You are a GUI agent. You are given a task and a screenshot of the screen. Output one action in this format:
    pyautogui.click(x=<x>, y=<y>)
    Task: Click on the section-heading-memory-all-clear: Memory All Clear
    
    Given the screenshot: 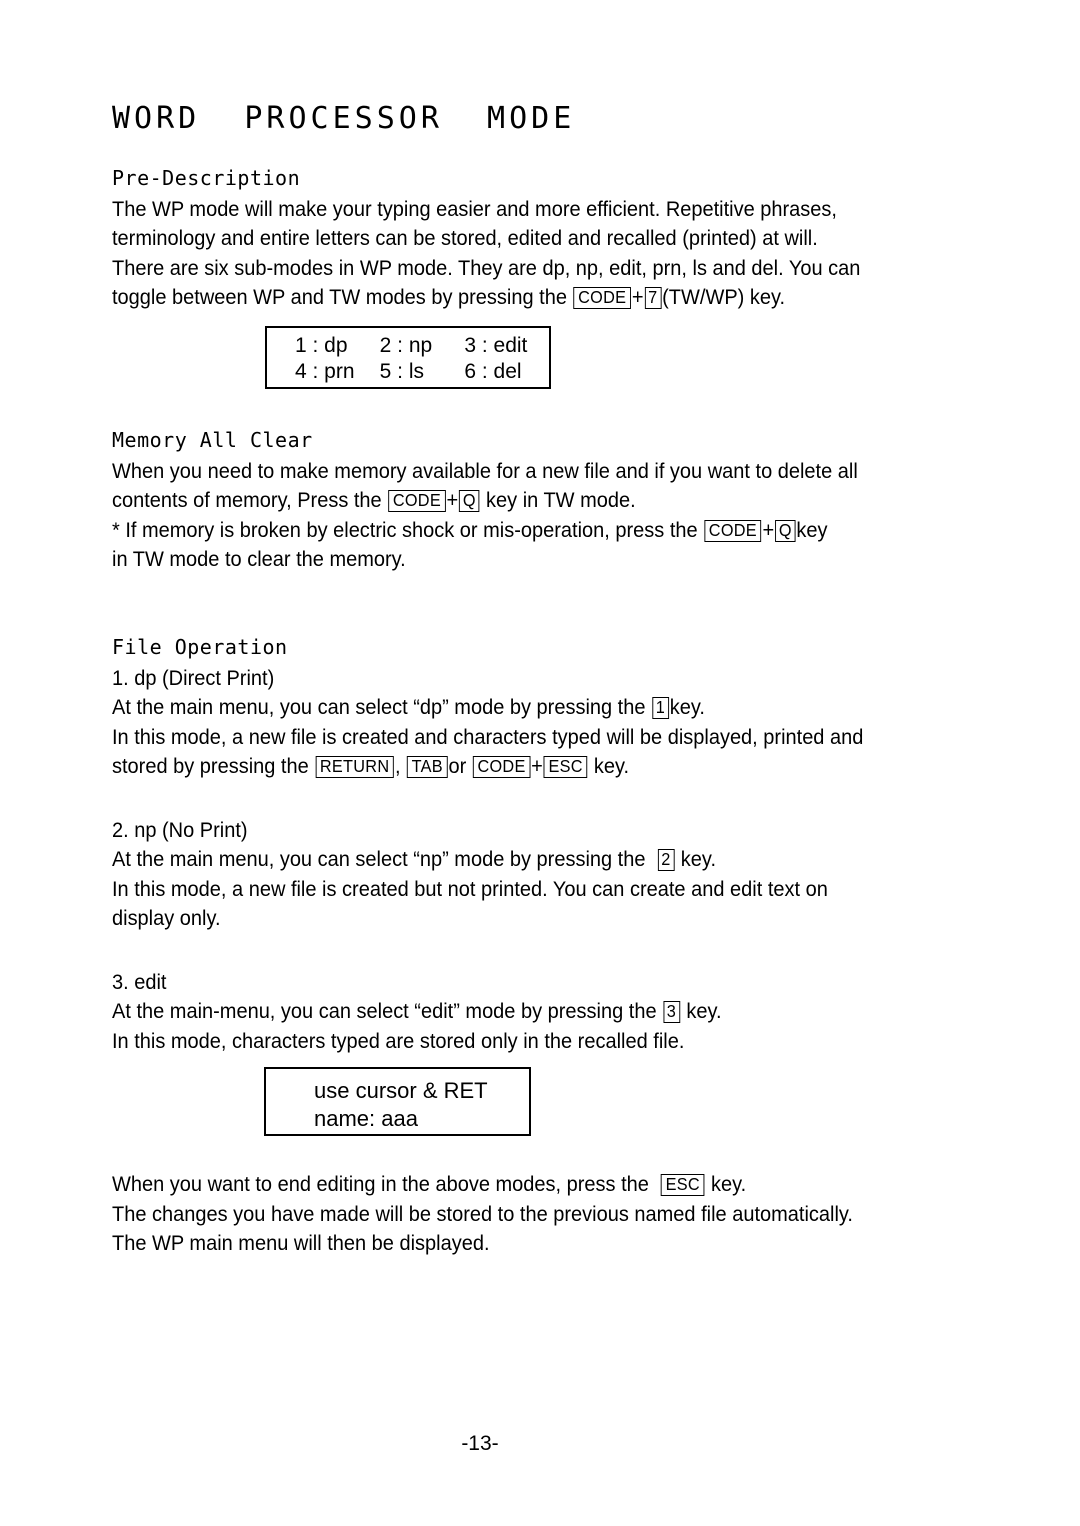 What is the action you would take?
    pyautogui.click(x=212, y=439)
    